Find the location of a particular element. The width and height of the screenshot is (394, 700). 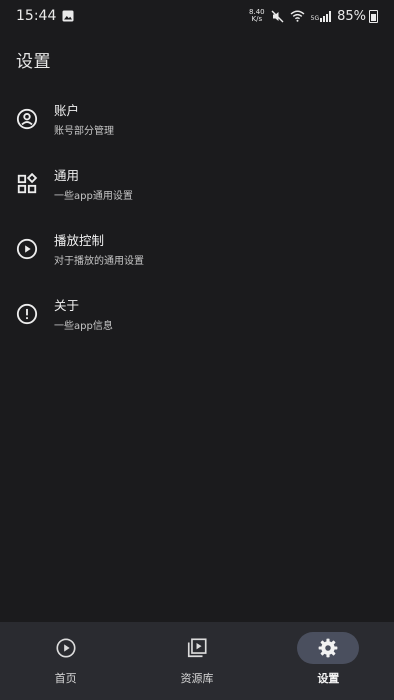

nav-item-home: 首页 is located at coordinates (65, 661).